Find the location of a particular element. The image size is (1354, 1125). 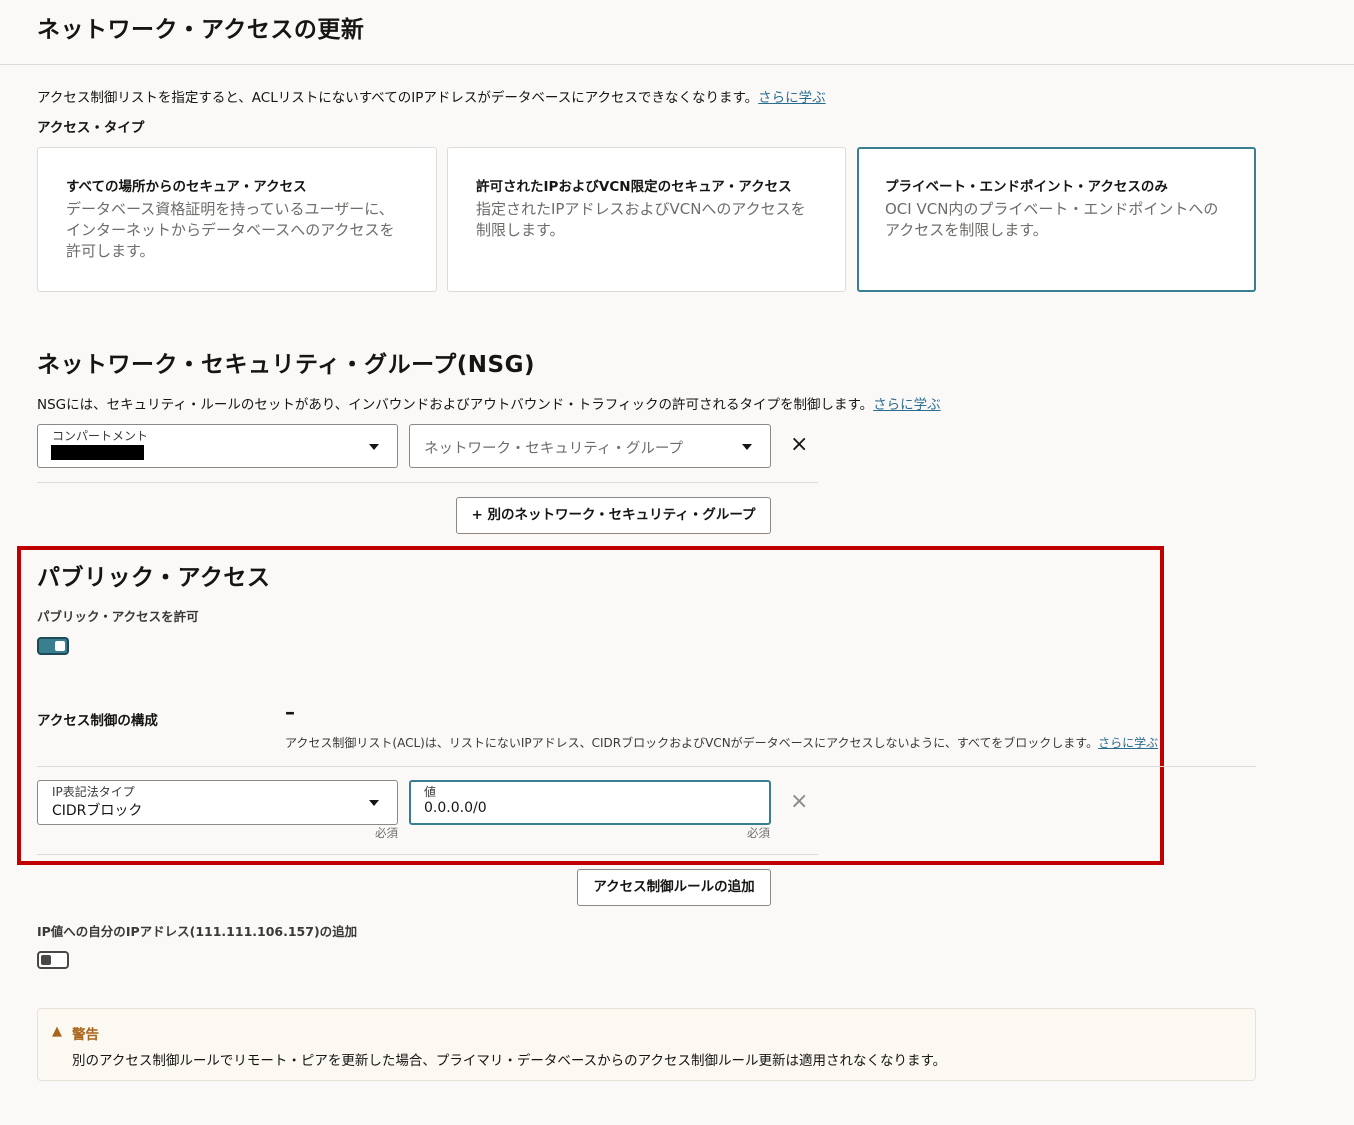

ip-notation-type-value: CIDRブロック is located at coordinates (97, 811).